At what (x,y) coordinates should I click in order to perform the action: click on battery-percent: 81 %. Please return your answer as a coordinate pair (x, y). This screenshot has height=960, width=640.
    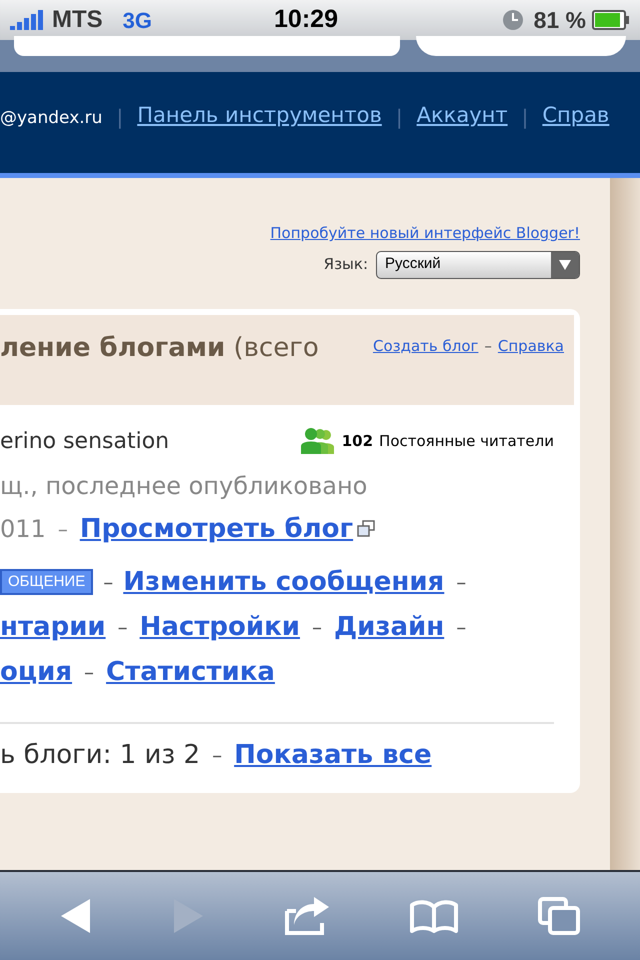
    Looking at the image, I should click on (560, 20).